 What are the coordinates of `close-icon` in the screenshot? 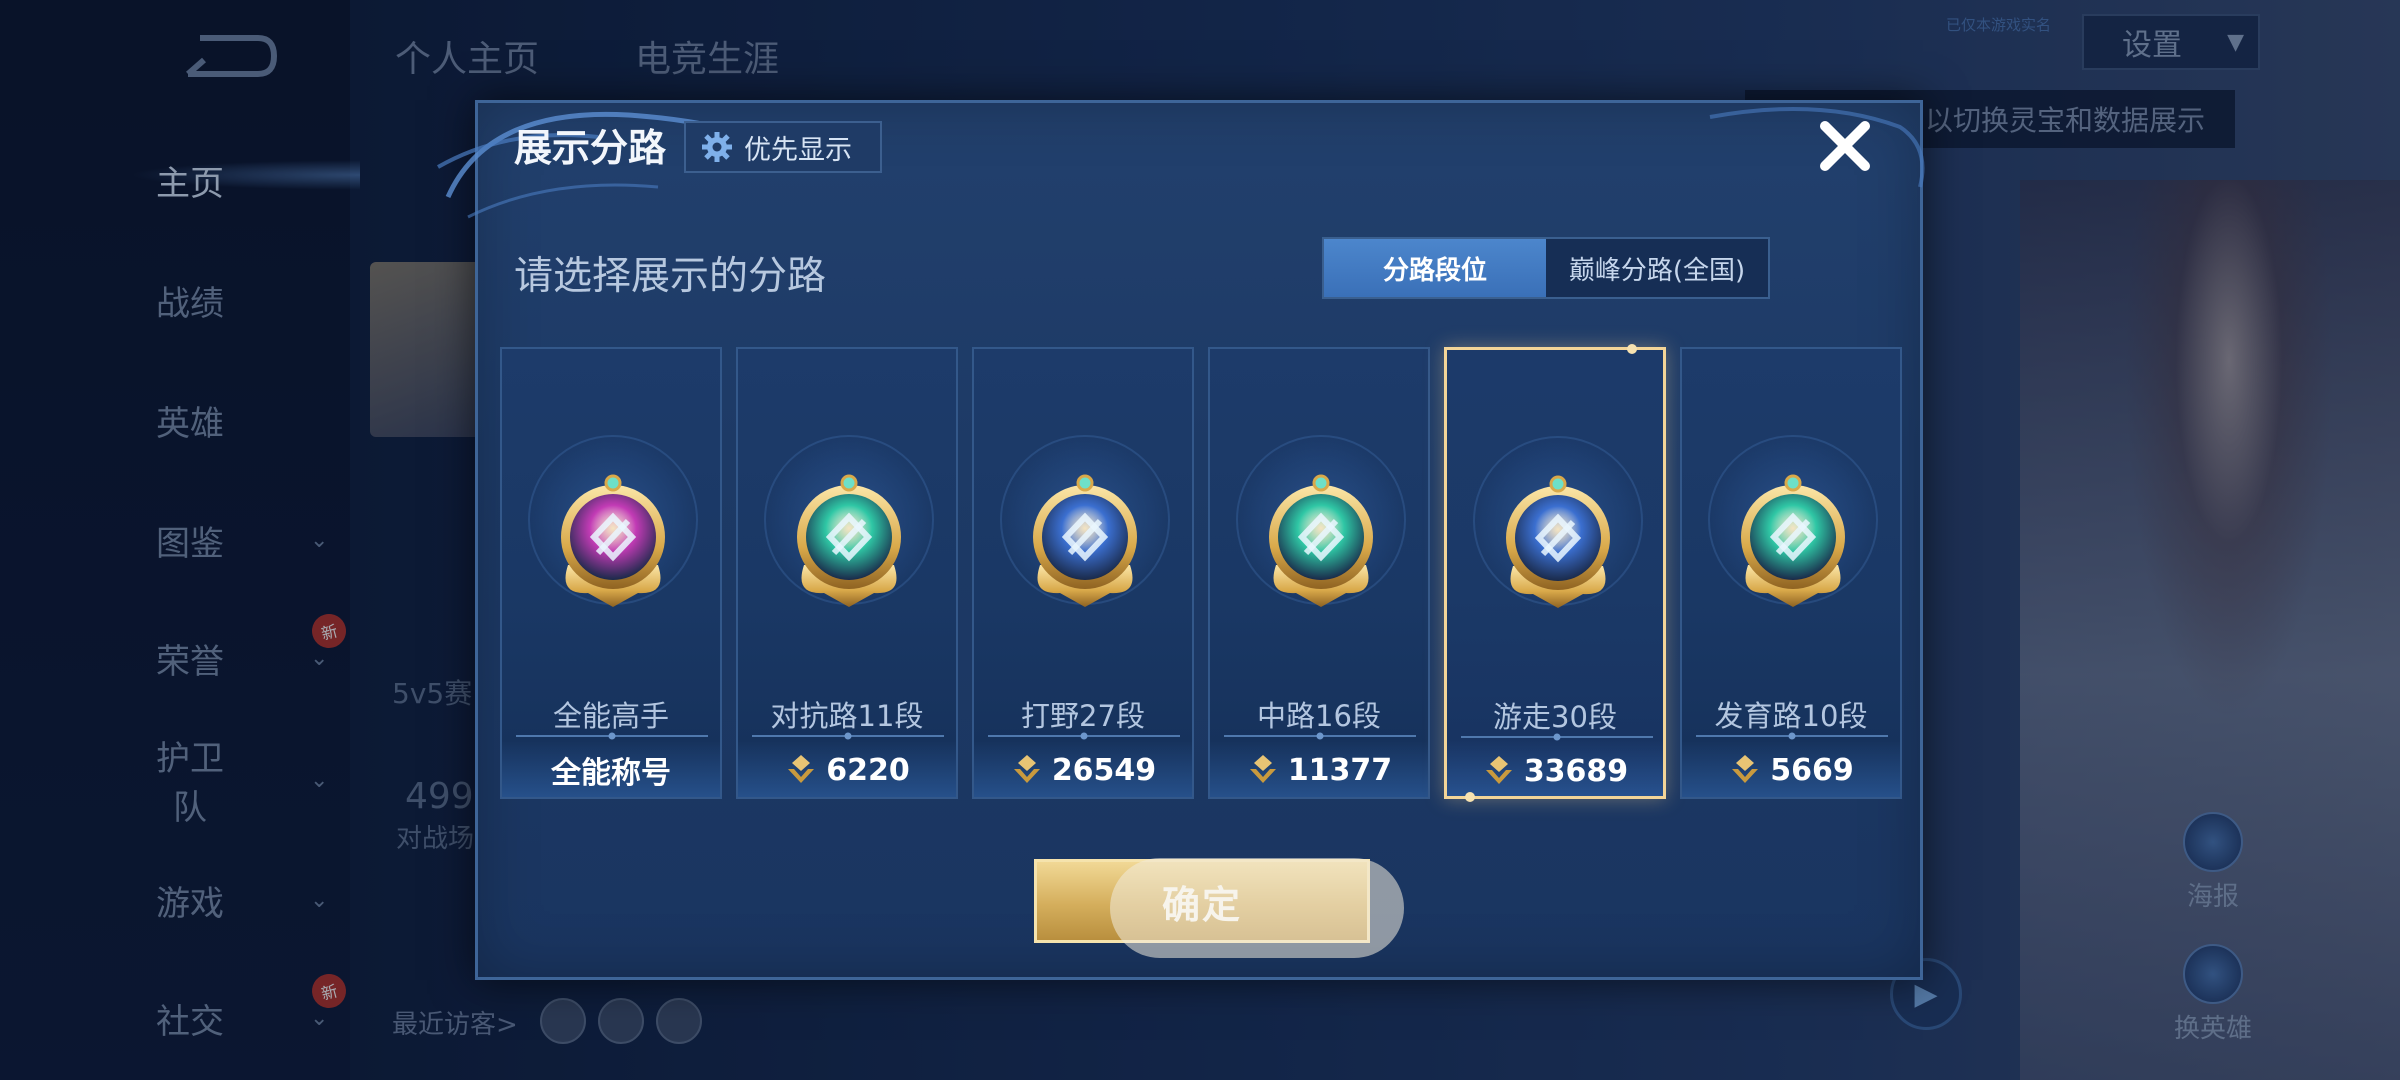 It's located at (1845, 146).